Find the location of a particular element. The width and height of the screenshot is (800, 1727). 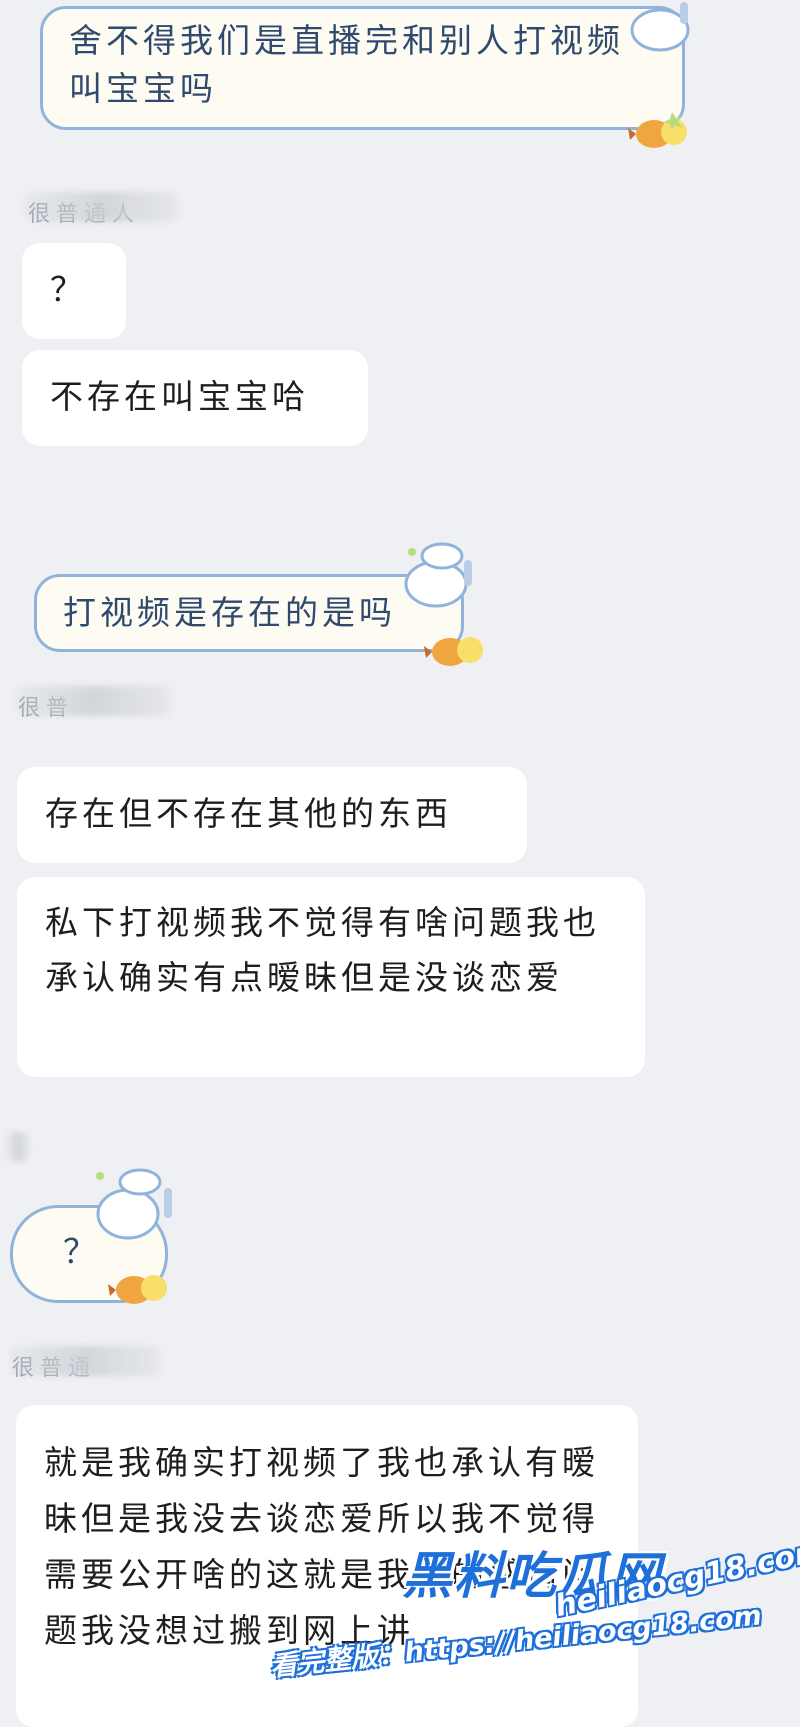

cloud-message-bubble: 舍不得我们是直播完和别人打视频叫宝宝吗 is located at coordinates (362, 68).